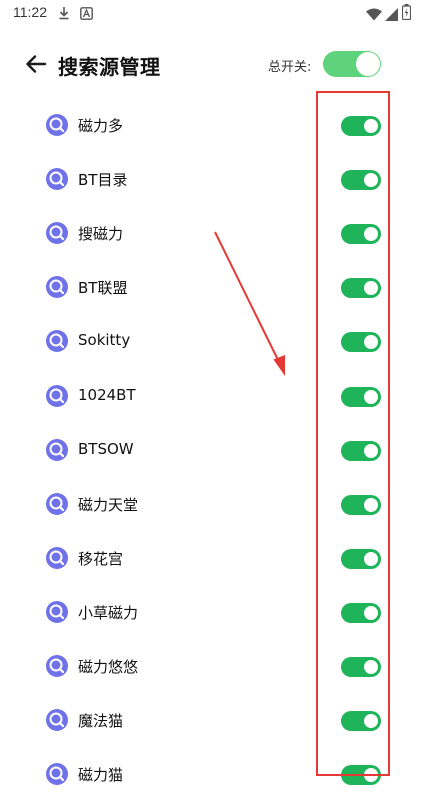 The image size is (424, 811). What do you see at coordinates (101, 775) in the screenshot?
I see `source-label: 磁力猫` at bounding box center [101, 775].